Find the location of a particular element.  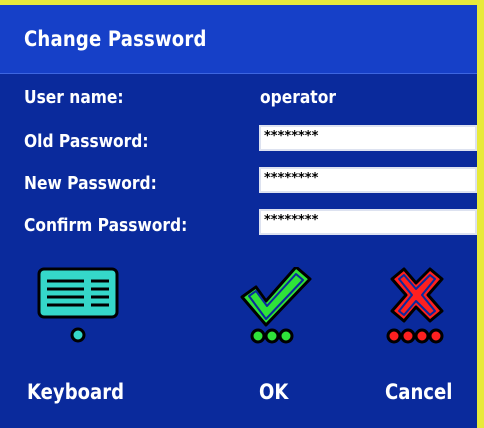

checkmark-icon is located at coordinates (276, 305).